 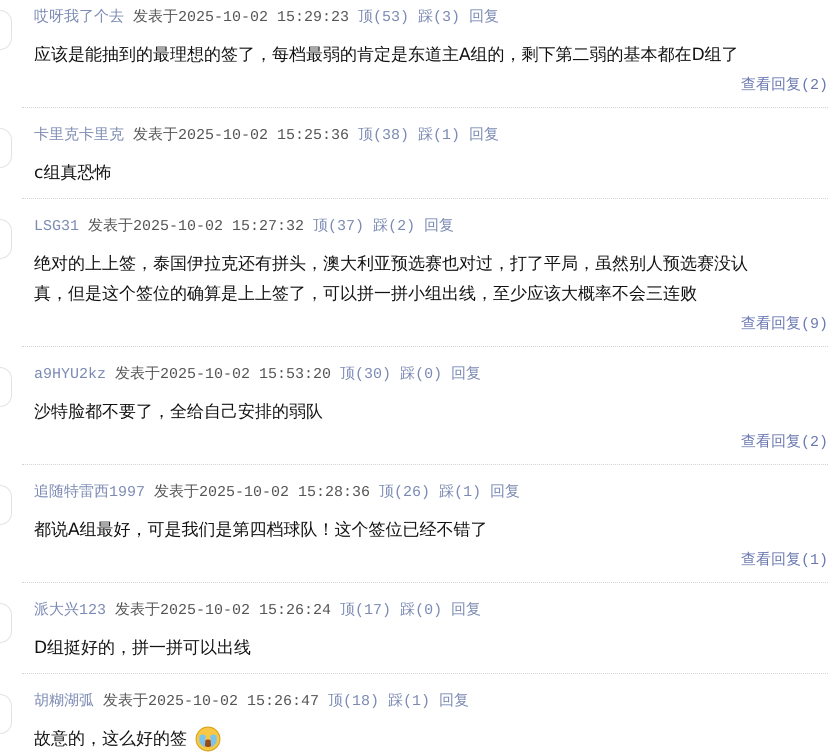 What do you see at coordinates (110, 739) in the screenshot?
I see `comment-text: 故意的，这么好的签` at bounding box center [110, 739].